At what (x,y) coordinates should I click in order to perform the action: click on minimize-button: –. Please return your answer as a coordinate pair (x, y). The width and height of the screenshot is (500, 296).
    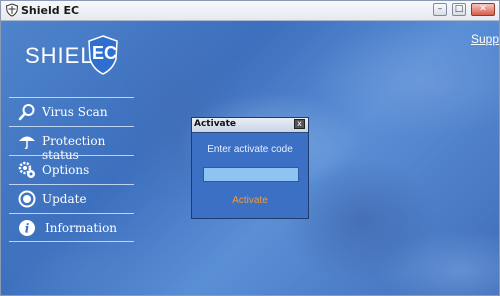
    Looking at the image, I should click on (440, 9).